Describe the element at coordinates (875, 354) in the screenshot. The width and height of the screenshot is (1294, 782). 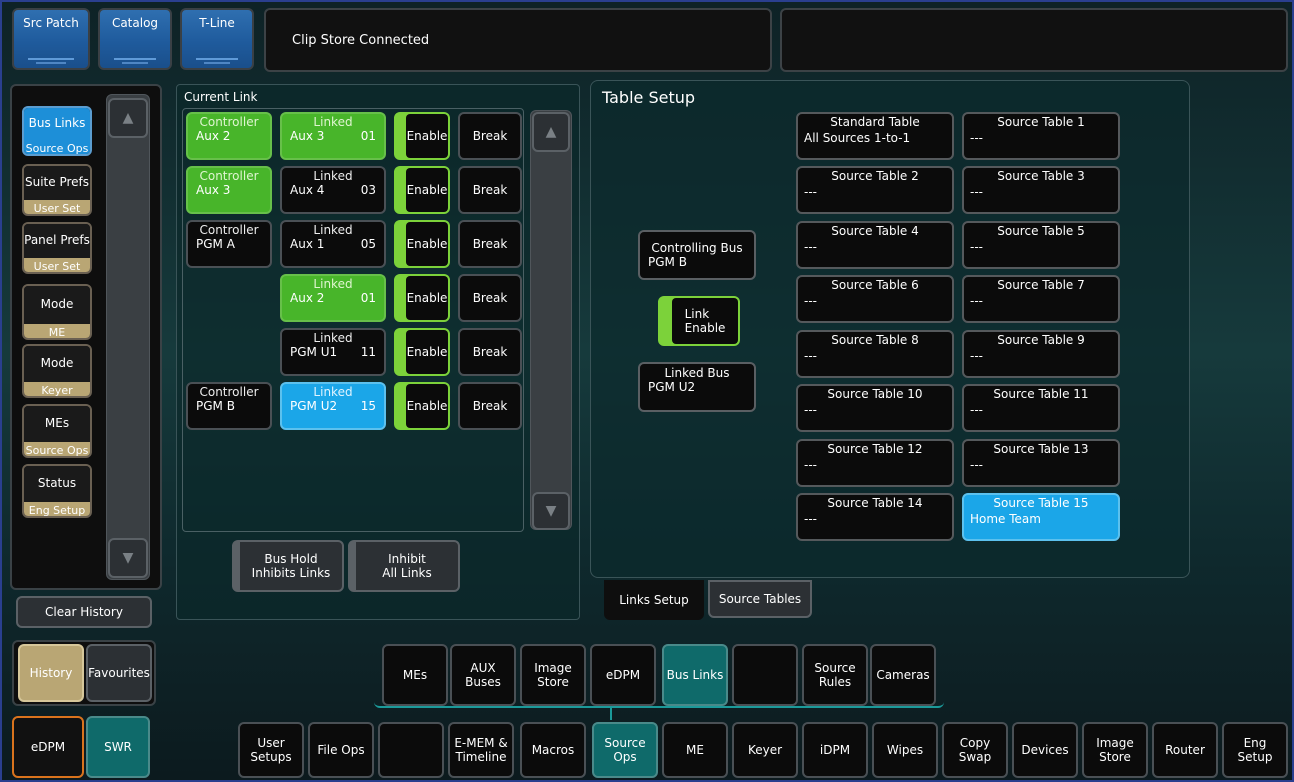
I see `source-table-button: Source Table 8 ---` at that location.